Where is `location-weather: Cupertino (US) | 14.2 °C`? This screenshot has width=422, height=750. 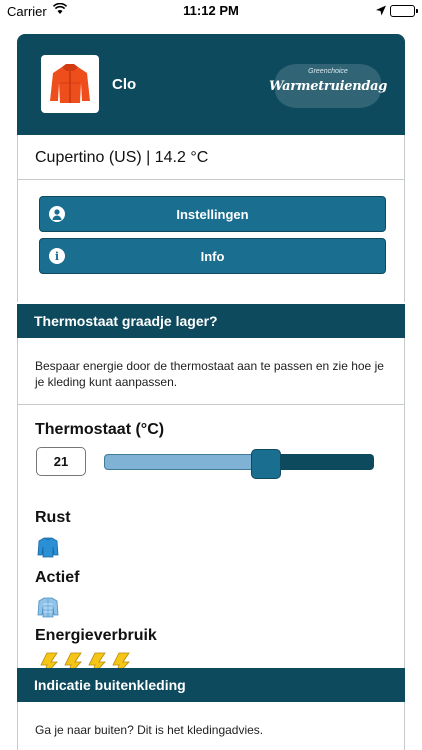 location-weather: Cupertino (US) | 14.2 °C is located at coordinates (211, 157).